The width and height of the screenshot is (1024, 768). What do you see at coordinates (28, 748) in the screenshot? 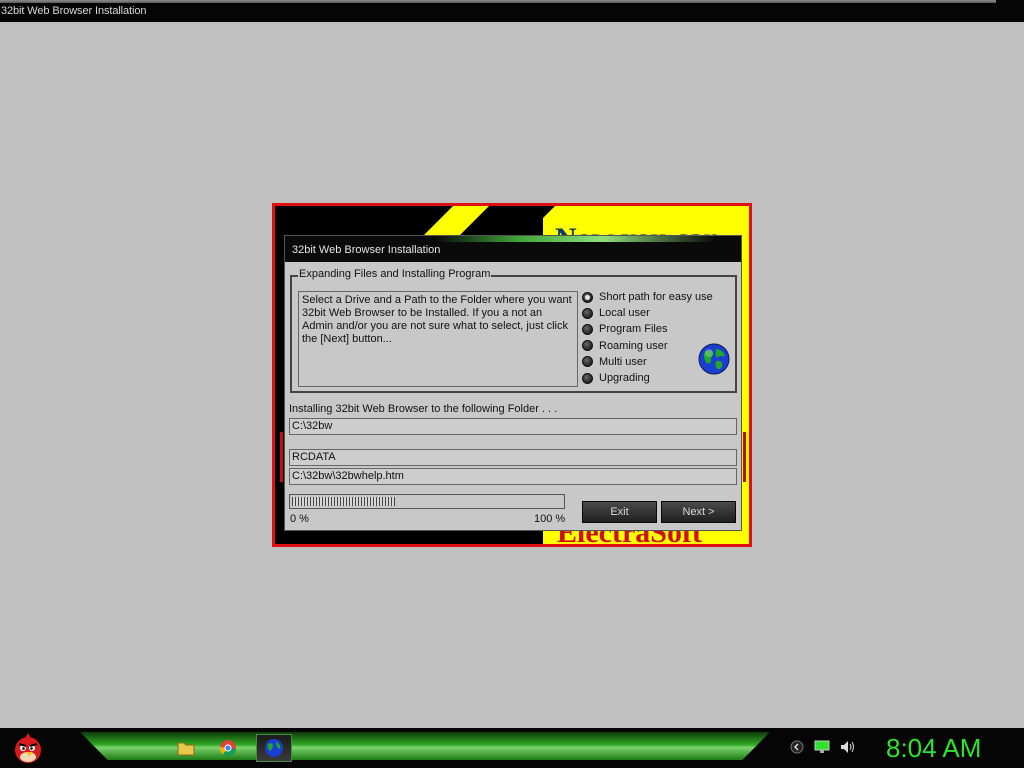
I see `angry-bird-start-icon` at bounding box center [28, 748].